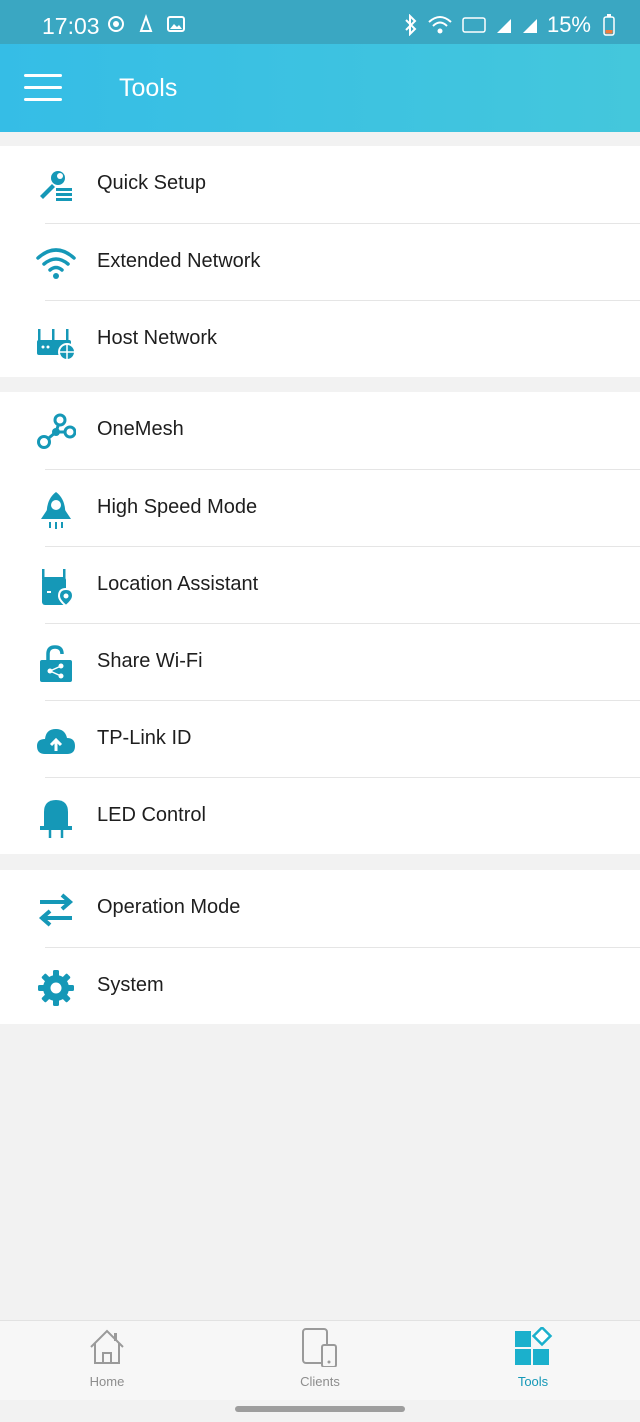 The width and height of the screenshot is (640, 1422). What do you see at coordinates (340, 815) in the screenshot?
I see `tool-led-control: LED Control` at bounding box center [340, 815].